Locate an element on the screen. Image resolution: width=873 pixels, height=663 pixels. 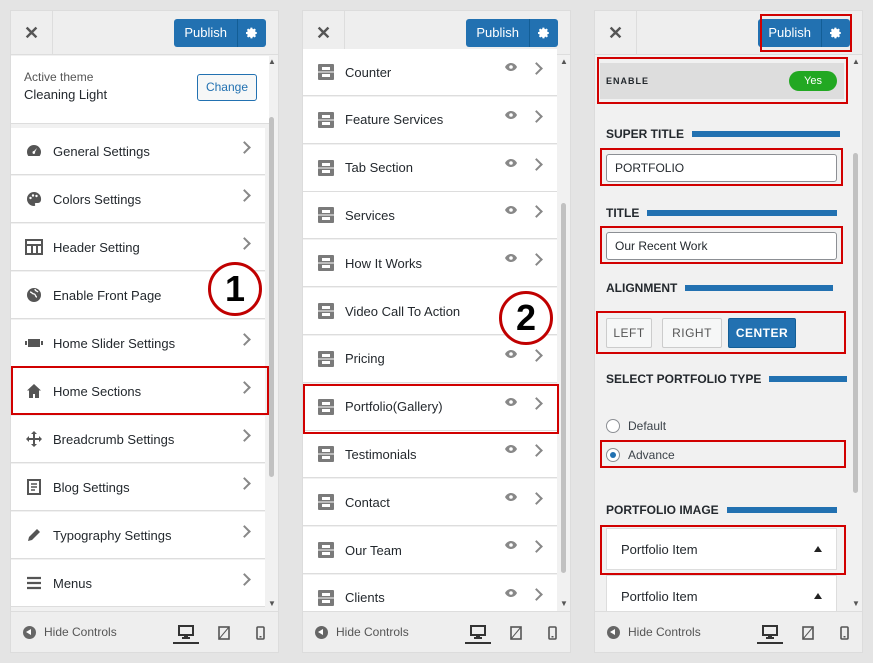
alignment-label: ALIGNMENT is located at coordinates (642, 288).